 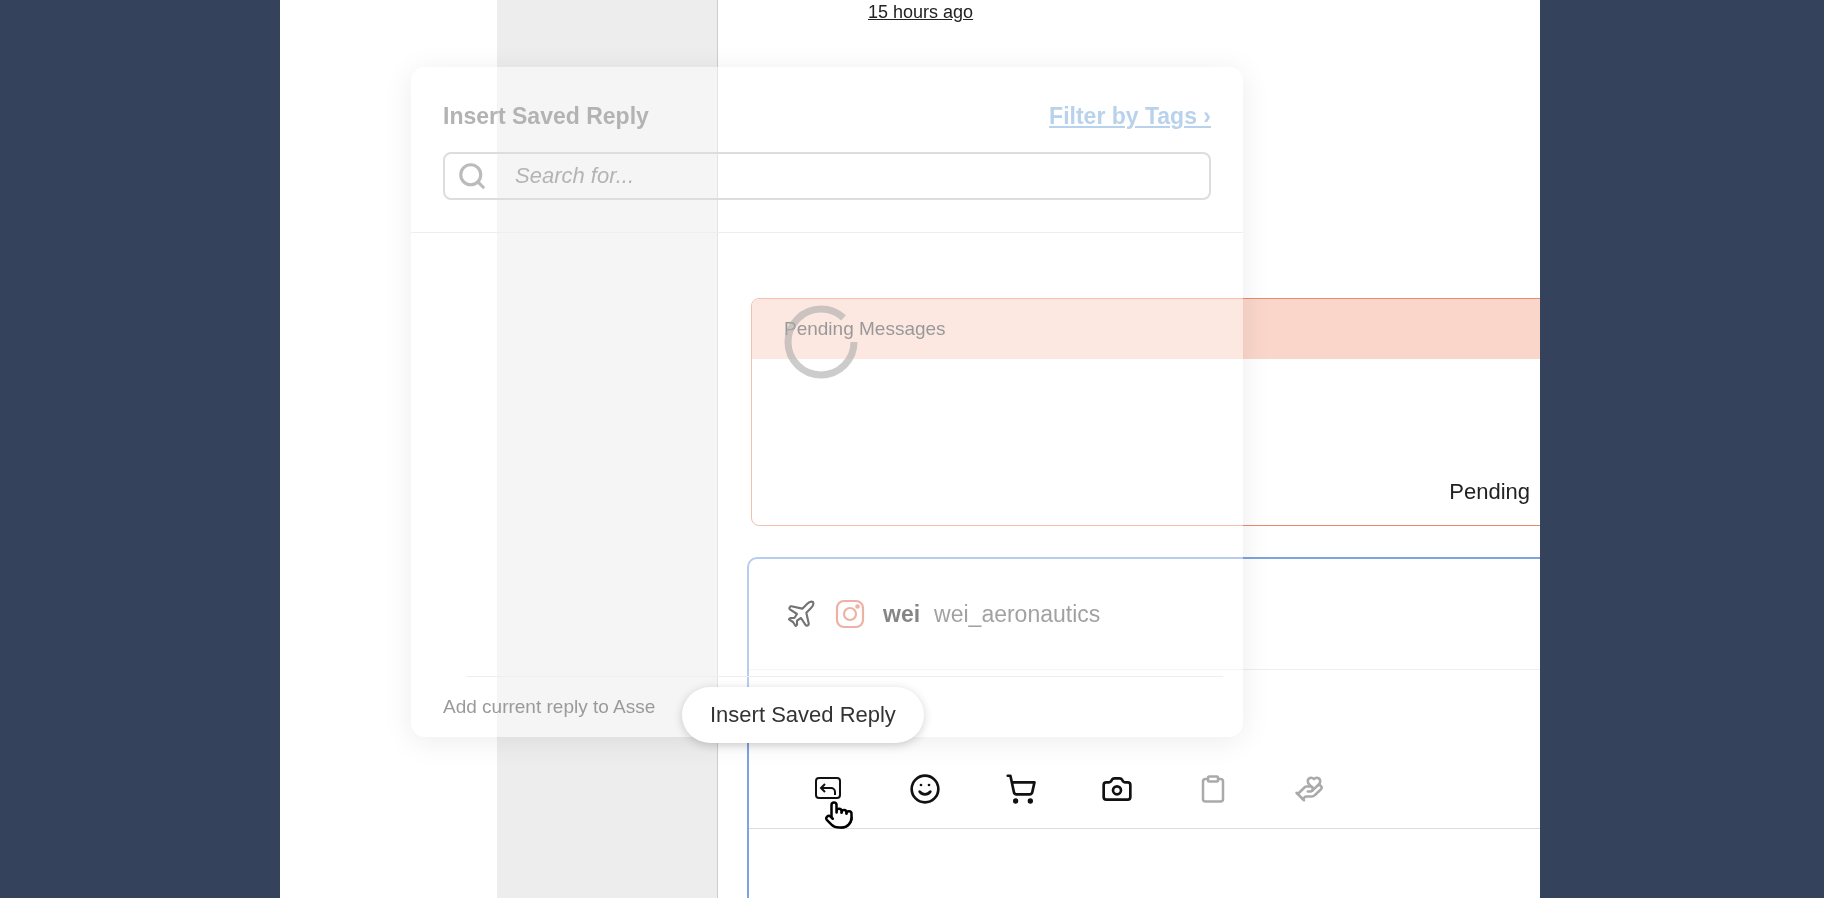 What do you see at coordinates (921, 12) in the screenshot?
I see `timestamp-link: 15 hours ago` at bounding box center [921, 12].